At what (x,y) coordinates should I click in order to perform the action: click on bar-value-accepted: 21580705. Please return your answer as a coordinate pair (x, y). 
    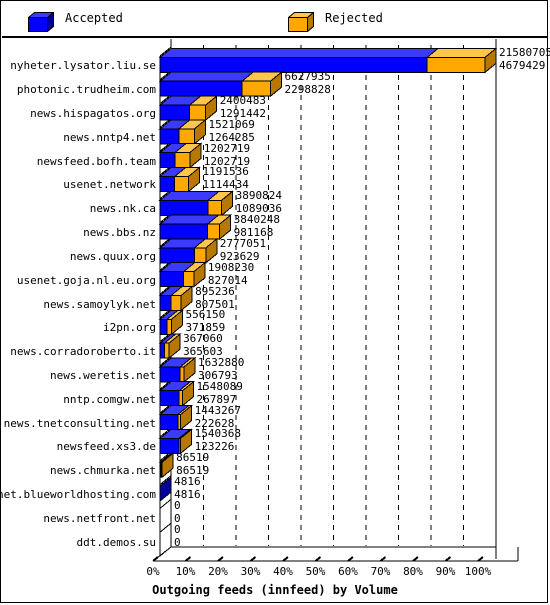
    Looking at the image, I should click on (524, 53).